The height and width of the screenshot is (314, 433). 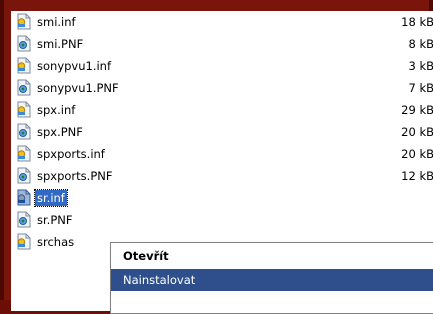 What do you see at coordinates (222, 198) in the screenshot?
I see `file-row-selected: sr.inf` at bounding box center [222, 198].